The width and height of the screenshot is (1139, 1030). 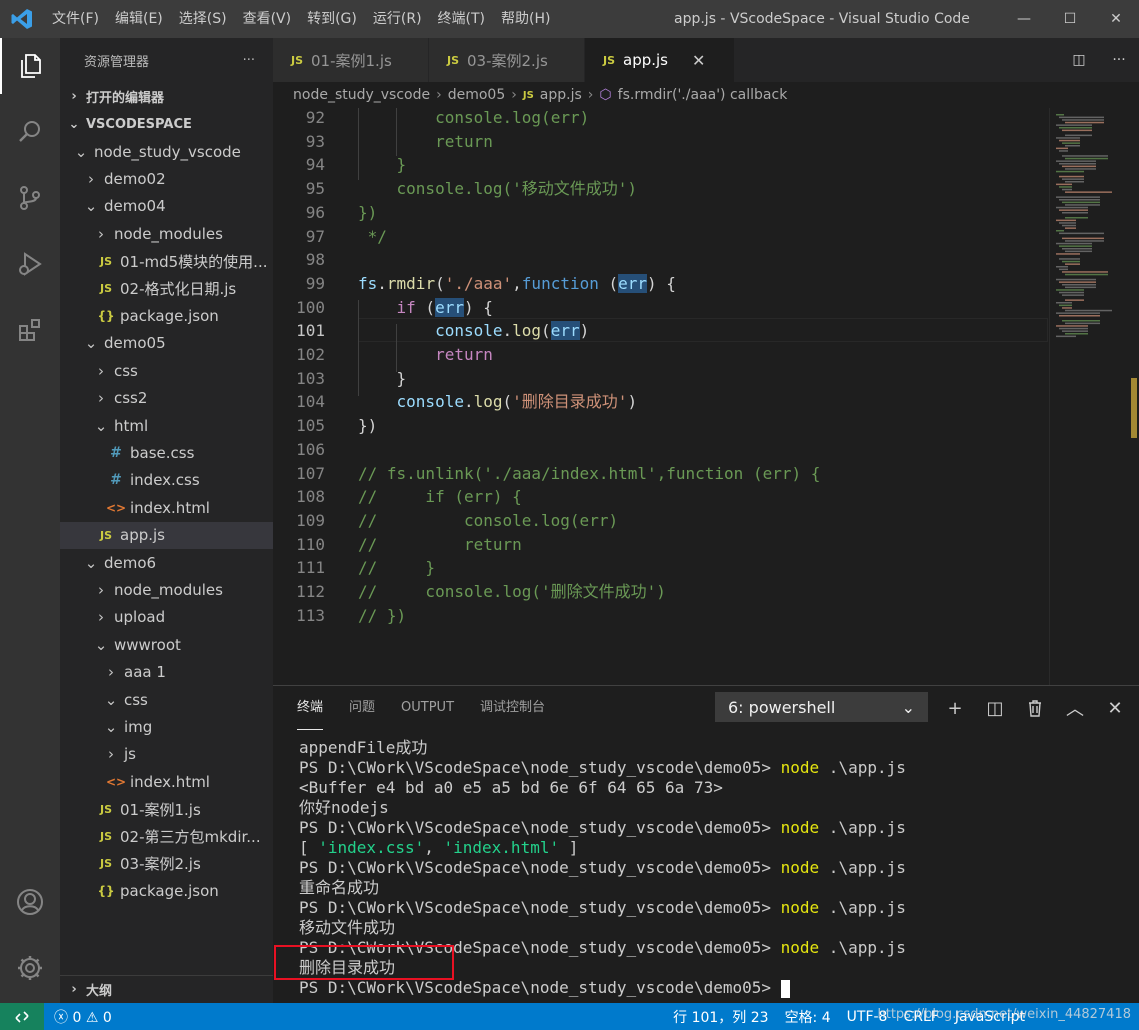 What do you see at coordinates (166, 754) in the screenshot?
I see `tree-folder: › js` at bounding box center [166, 754].